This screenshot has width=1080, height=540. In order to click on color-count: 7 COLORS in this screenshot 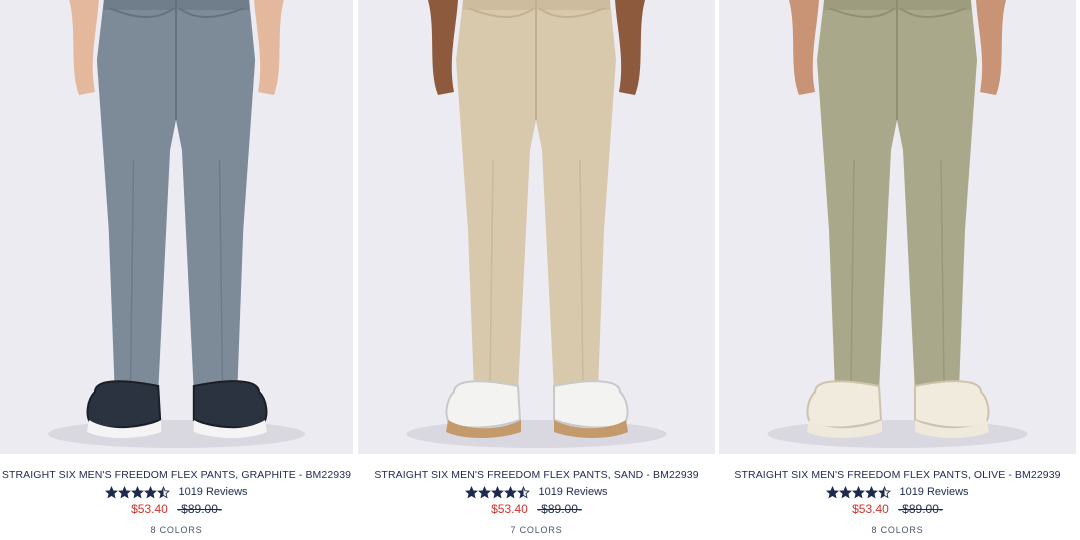, I will do `click(536, 530)`.